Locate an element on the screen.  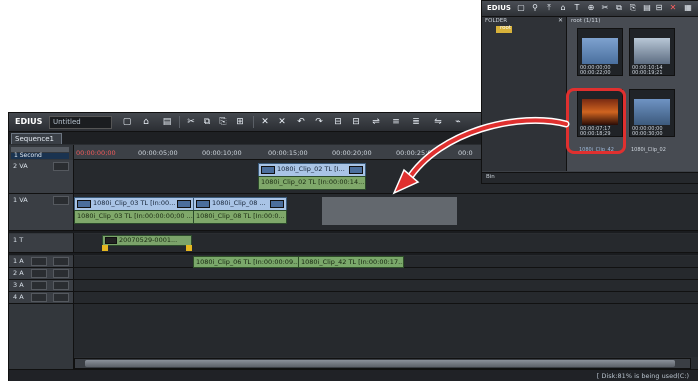
drag-arrow-outline is located at coordinates (487, 150).